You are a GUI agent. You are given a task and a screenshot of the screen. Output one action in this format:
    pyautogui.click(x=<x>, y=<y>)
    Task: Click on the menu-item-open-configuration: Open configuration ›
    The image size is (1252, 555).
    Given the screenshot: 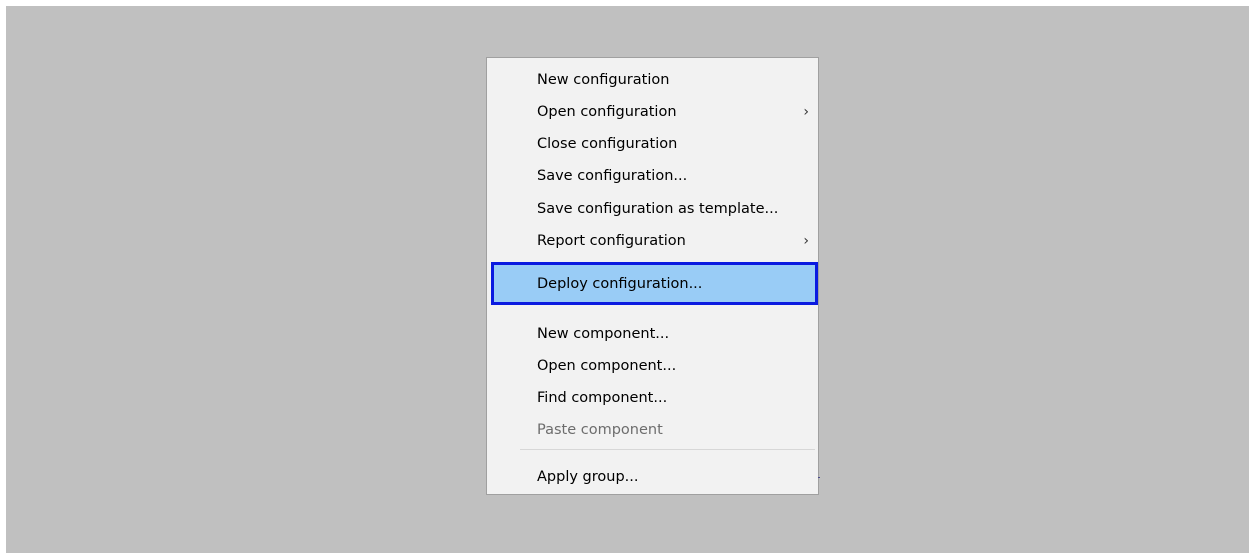 What is the action you would take?
    pyautogui.click(x=653, y=112)
    